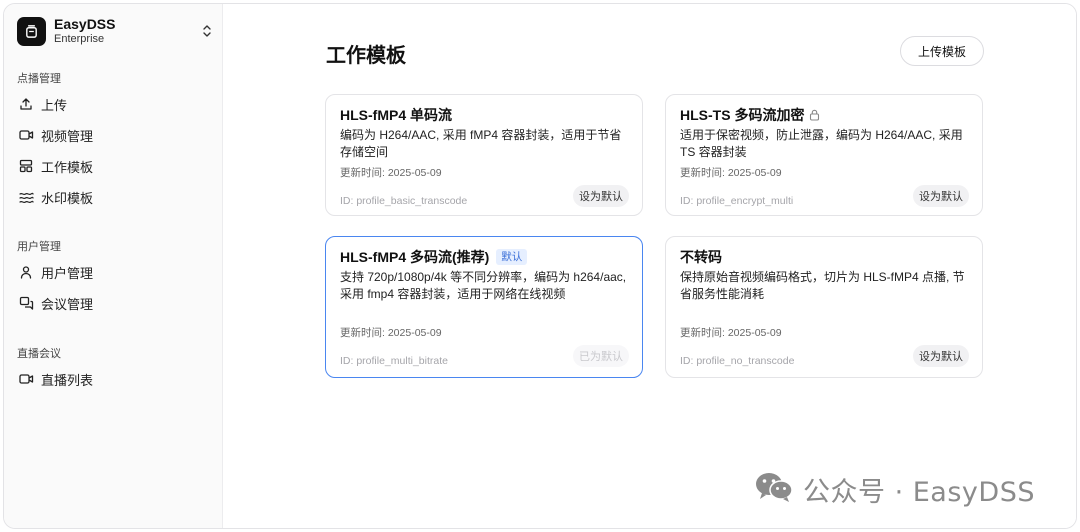 The width and height of the screenshot is (1080, 532). I want to click on card-description: 适用于保密视频，防止泄露，编码为 H264/AAC, 采用 TS 容器封装, so click(821, 143).